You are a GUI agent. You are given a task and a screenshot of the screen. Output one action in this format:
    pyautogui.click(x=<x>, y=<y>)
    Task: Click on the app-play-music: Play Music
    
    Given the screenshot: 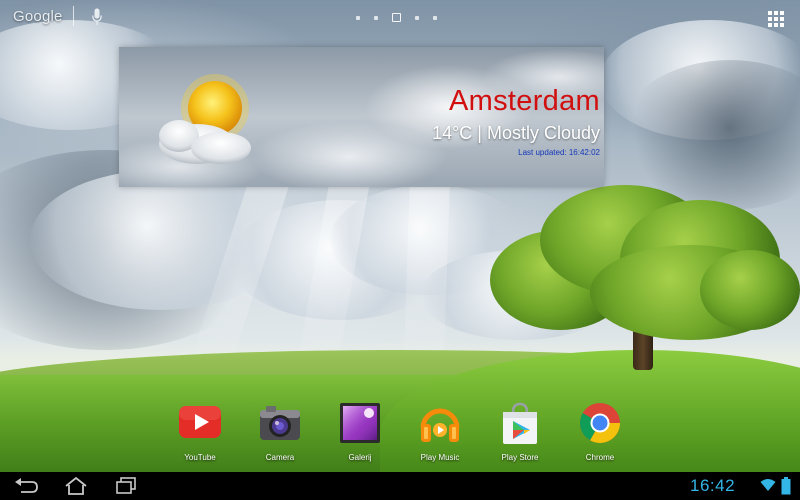 What is the action you would take?
    pyautogui.click(x=440, y=431)
    